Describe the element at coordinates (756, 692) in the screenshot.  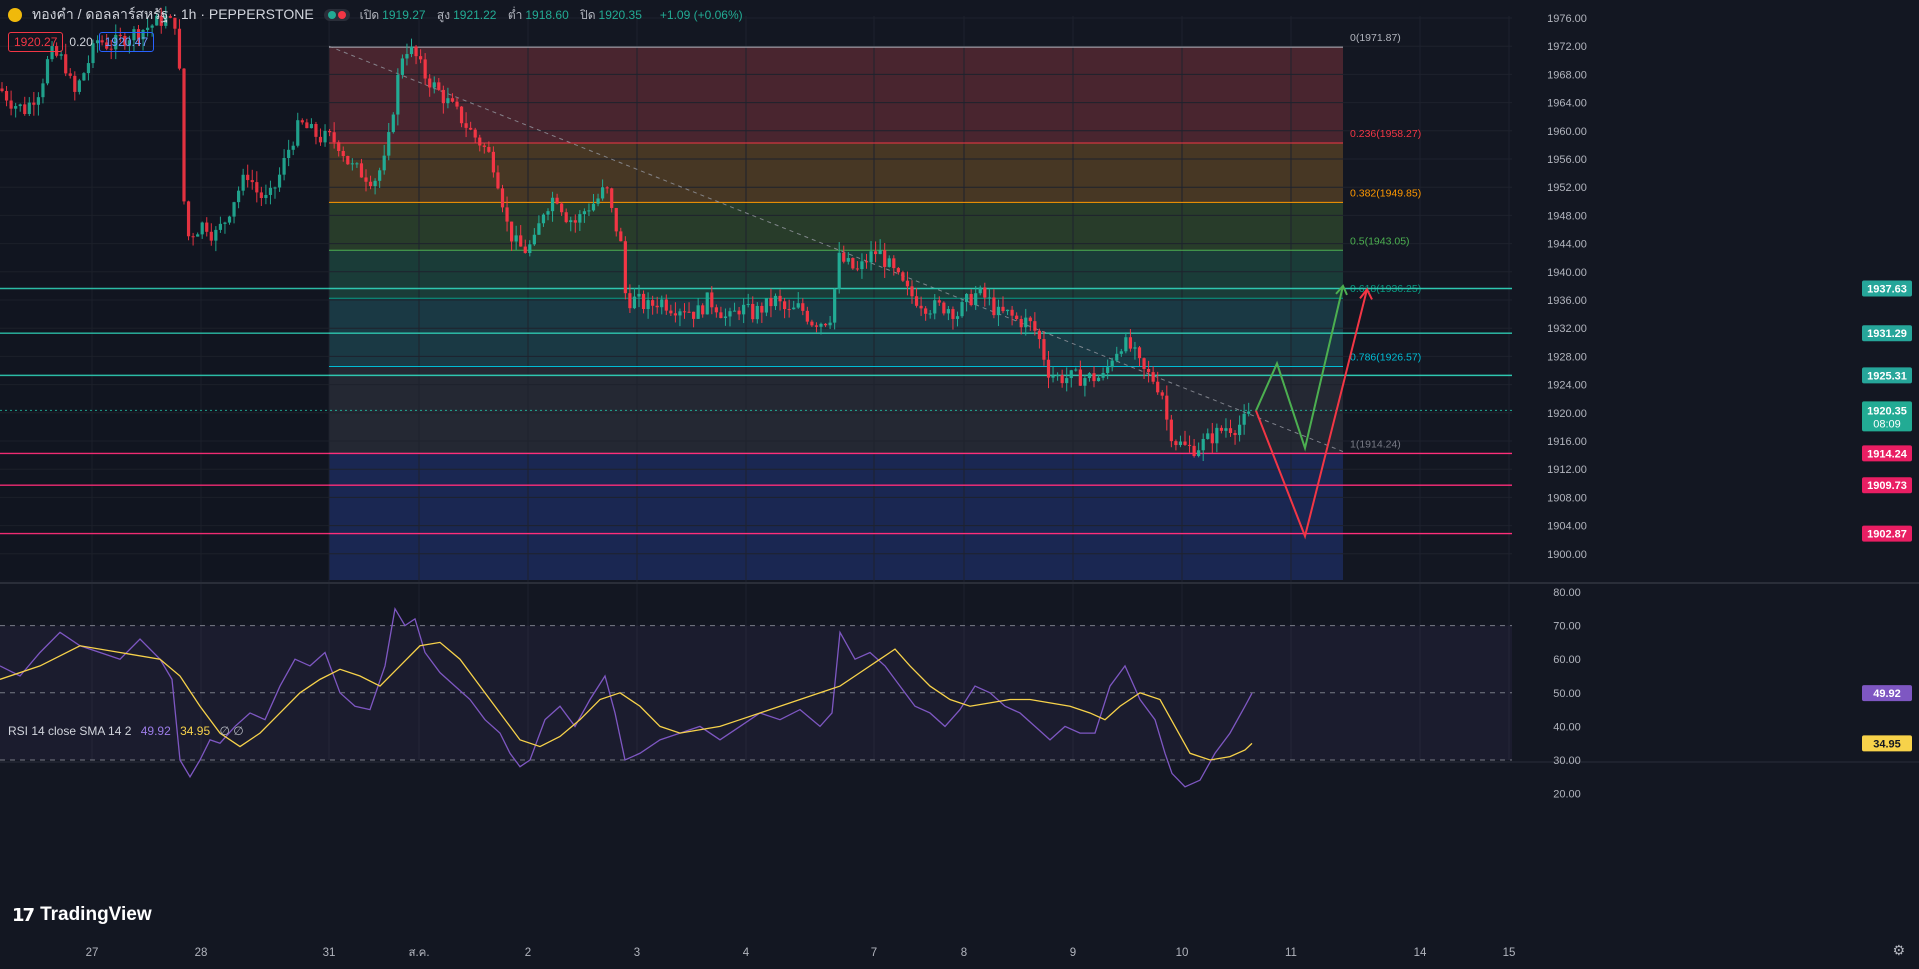
I see `rsi-band-fill` at that location.